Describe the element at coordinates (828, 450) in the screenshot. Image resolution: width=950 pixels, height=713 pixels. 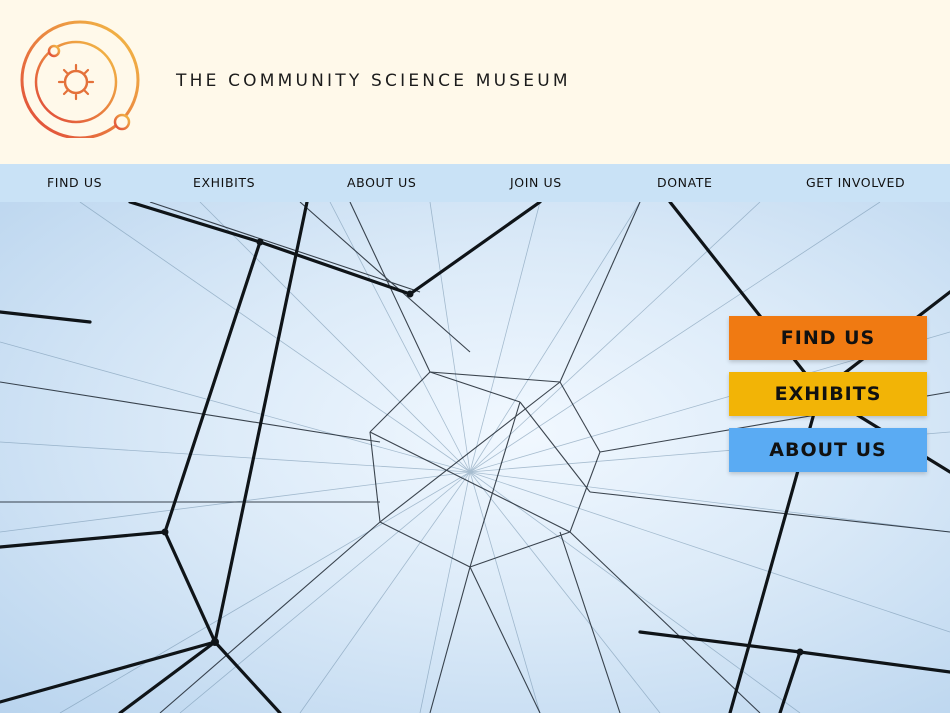
I see `about-us-button: ABOUT US` at that location.